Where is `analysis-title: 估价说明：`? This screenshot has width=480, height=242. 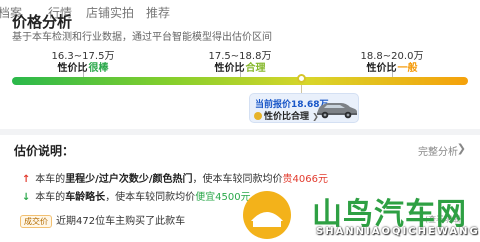 analysis-title: 估价说明： is located at coordinates (44, 151).